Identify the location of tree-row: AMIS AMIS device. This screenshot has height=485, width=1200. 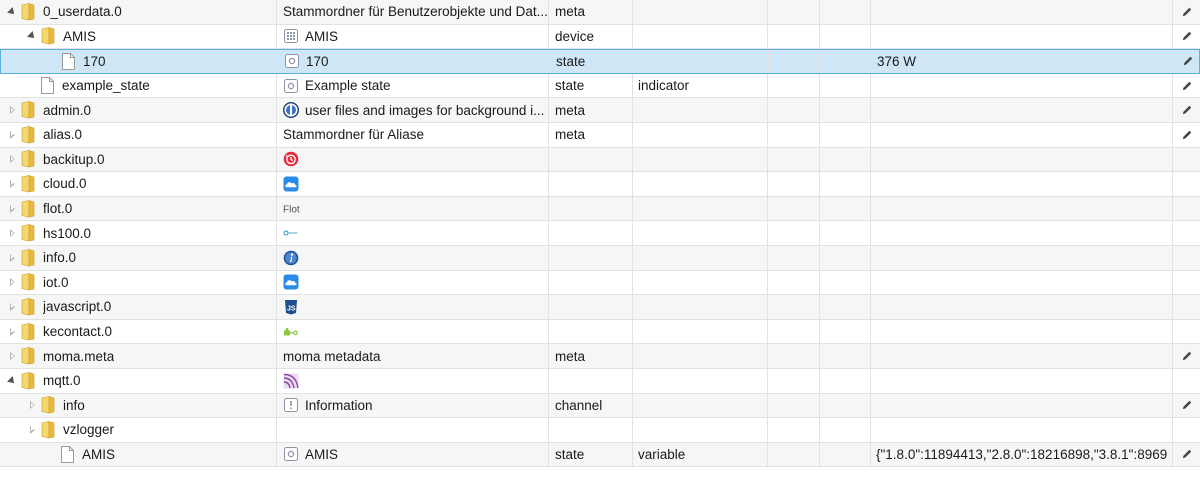
(600, 37).